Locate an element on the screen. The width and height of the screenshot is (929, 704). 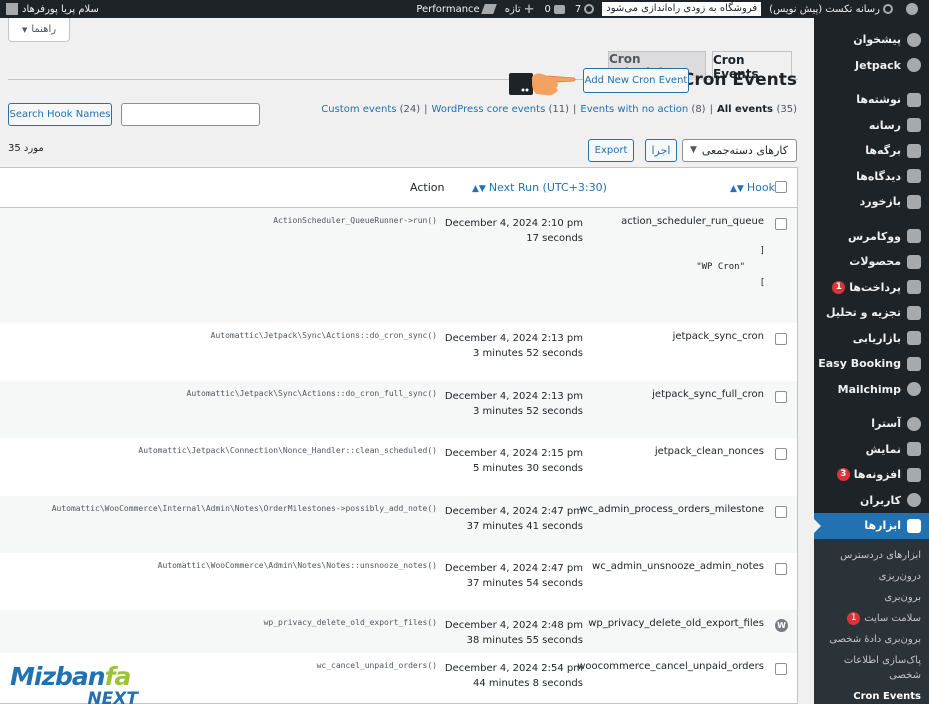
new-content-menu: + تازه is located at coordinates (520, 9).